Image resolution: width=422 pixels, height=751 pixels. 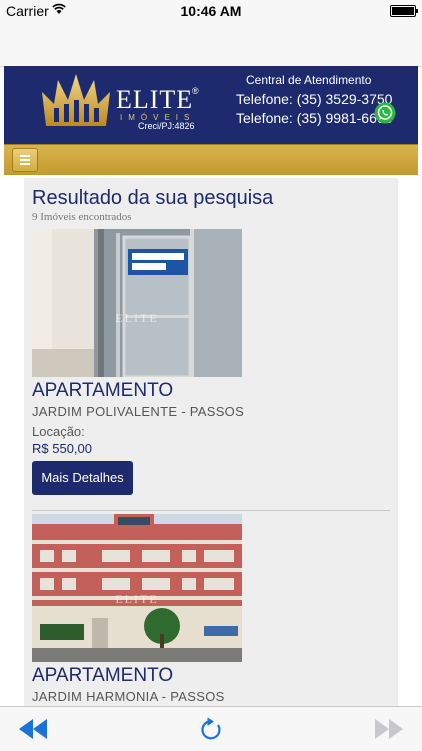 What do you see at coordinates (389, 729) in the screenshot?
I see `fast-forward-icon` at bounding box center [389, 729].